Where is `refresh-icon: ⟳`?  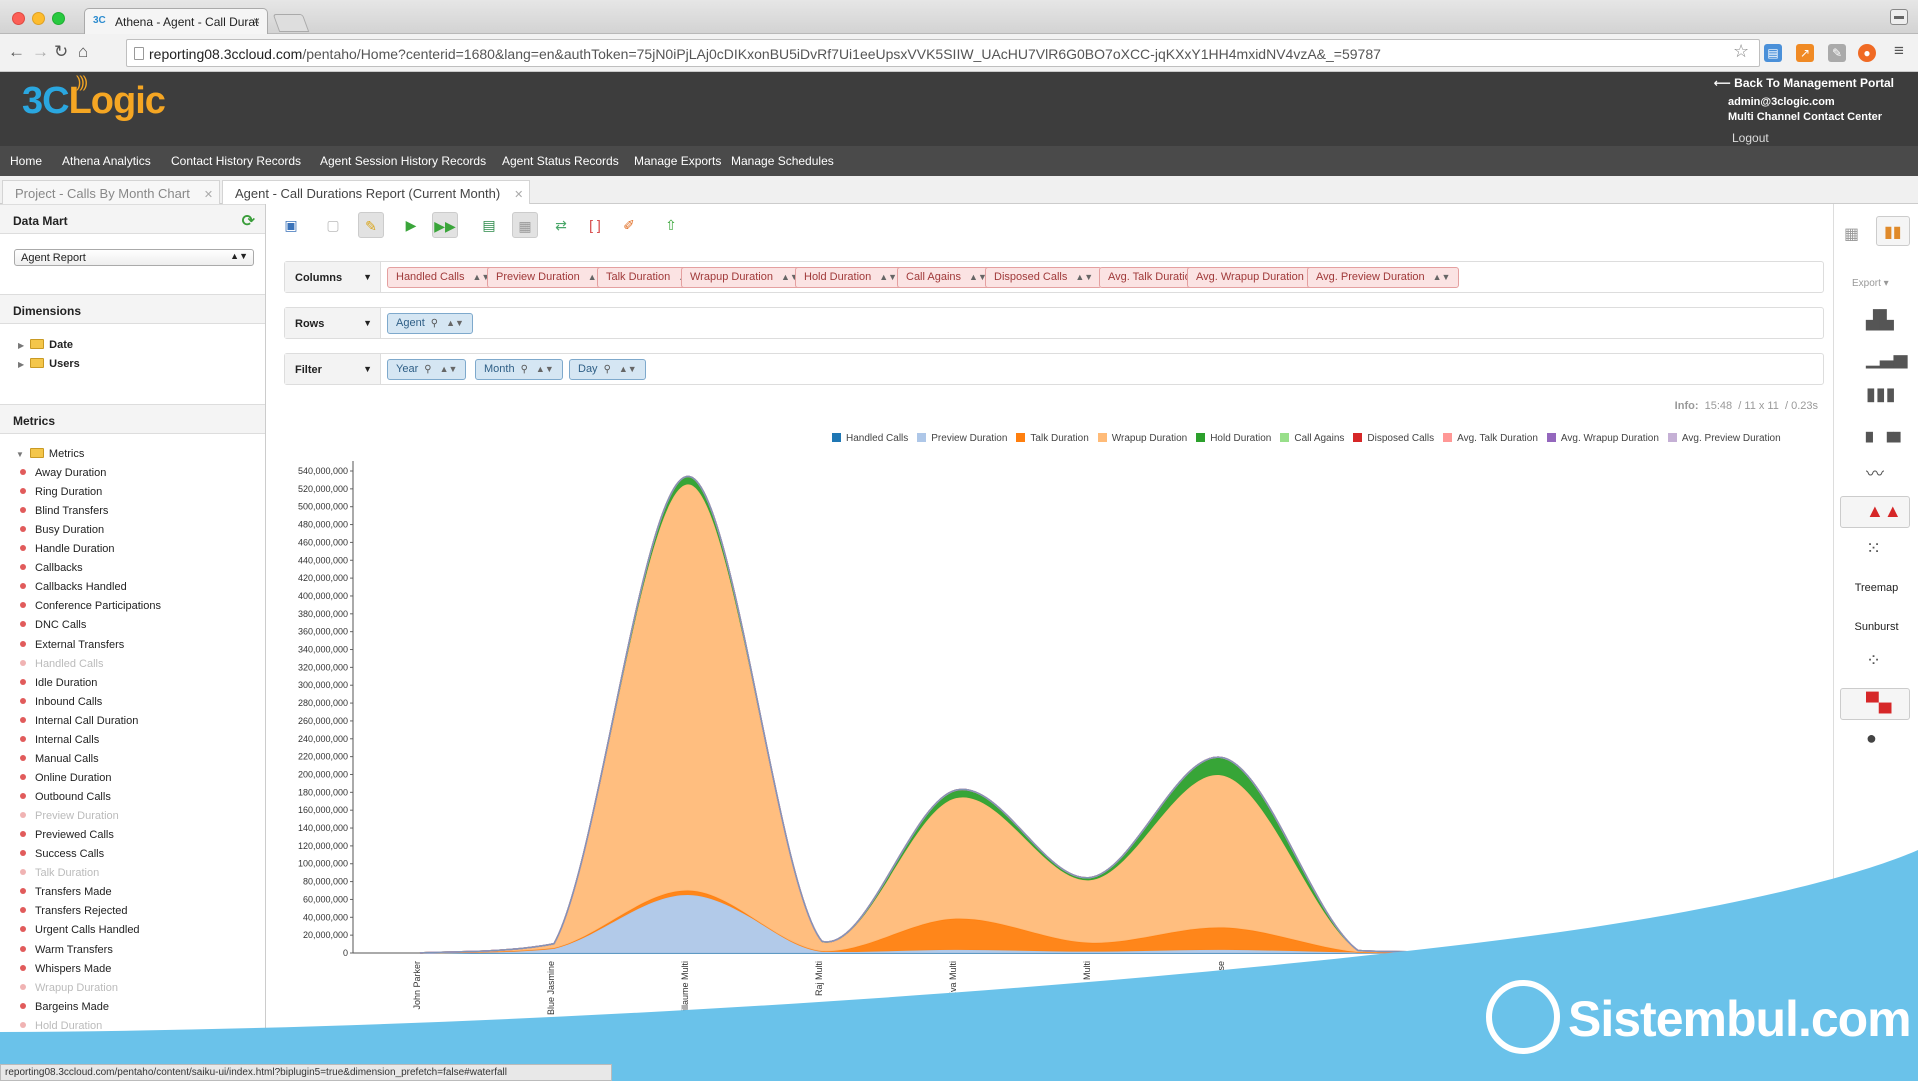
refresh-icon: ⟳ is located at coordinates (248, 221).